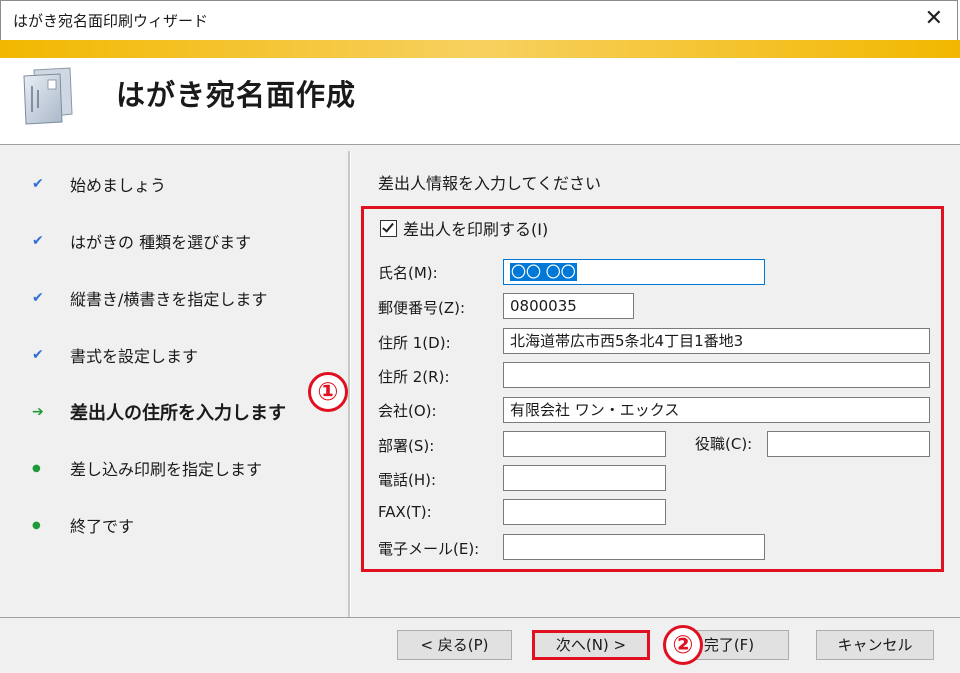 The image size is (960, 673). What do you see at coordinates (407, 480) in the screenshot?
I see `phone-label: 電話(H):` at bounding box center [407, 480].